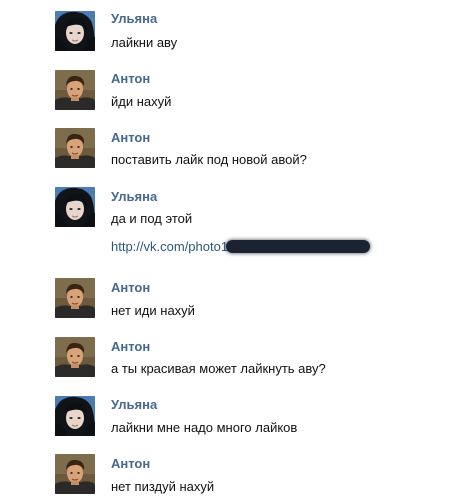  I want to click on message-text: лайкни мне надо много лайков, so click(204, 427).